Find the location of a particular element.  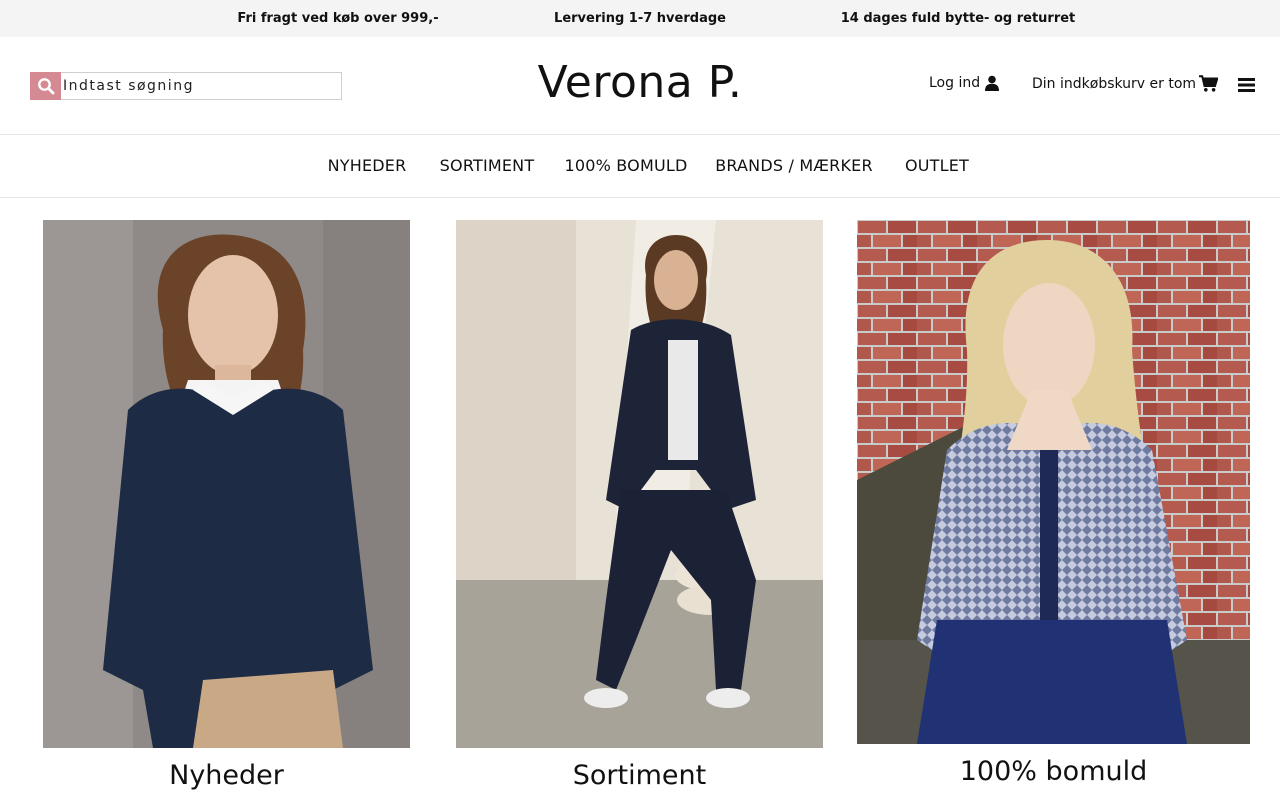

nav-item-outlet: OUTLET is located at coordinates (937, 165).